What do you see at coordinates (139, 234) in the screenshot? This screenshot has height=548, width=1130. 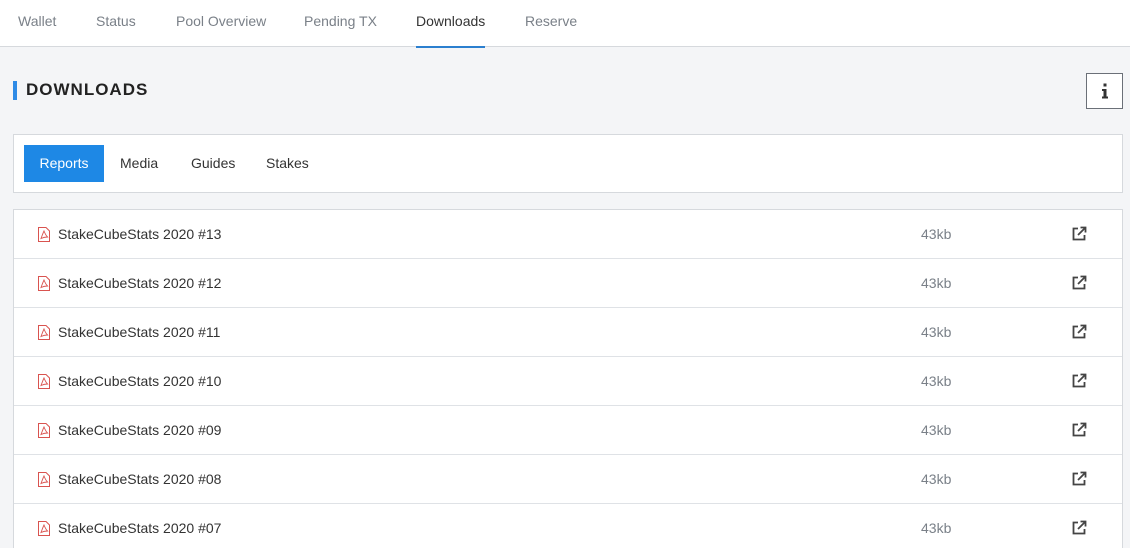 I see `file-name: StakeCubeStats 2020 #13` at bounding box center [139, 234].